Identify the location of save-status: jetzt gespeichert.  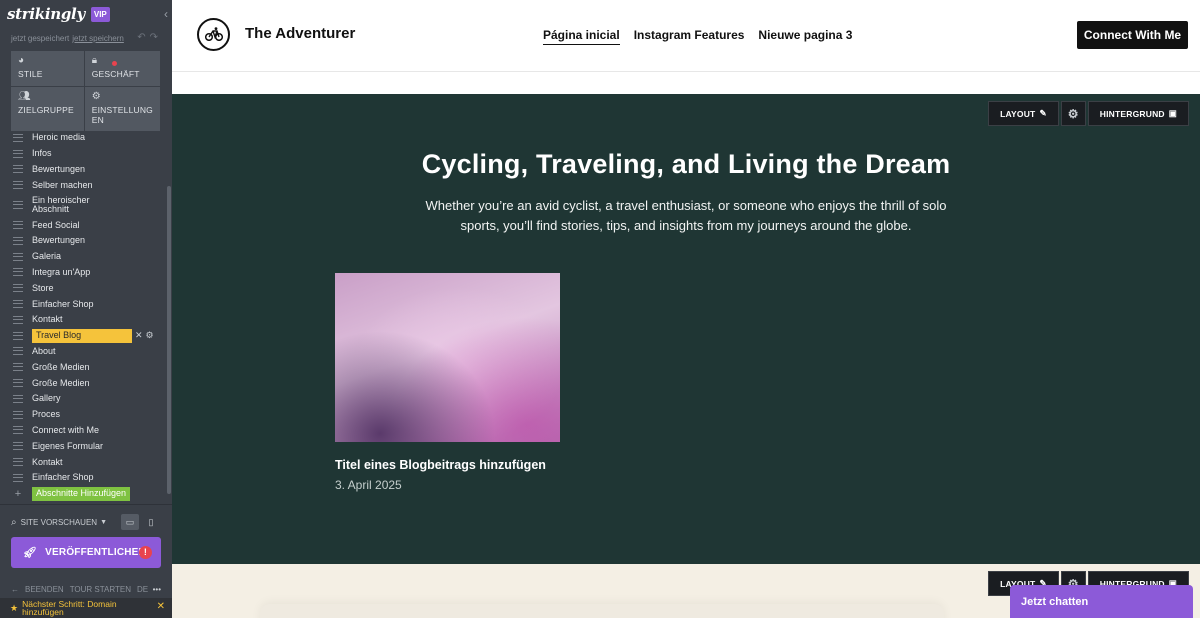
(40, 38).